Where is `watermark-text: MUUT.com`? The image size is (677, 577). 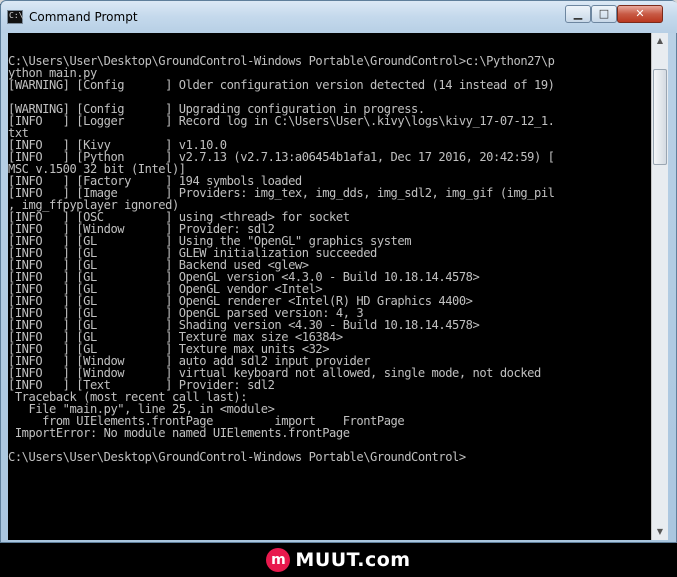
watermark-text: MUUT.com is located at coordinates (353, 560).